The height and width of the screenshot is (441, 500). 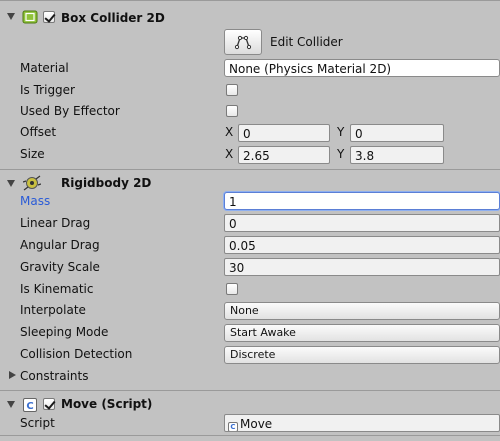 What do you see at coordinates (32, 154) in the screenshot?
I see `size-label: Size` at bounding box center [32, 154].